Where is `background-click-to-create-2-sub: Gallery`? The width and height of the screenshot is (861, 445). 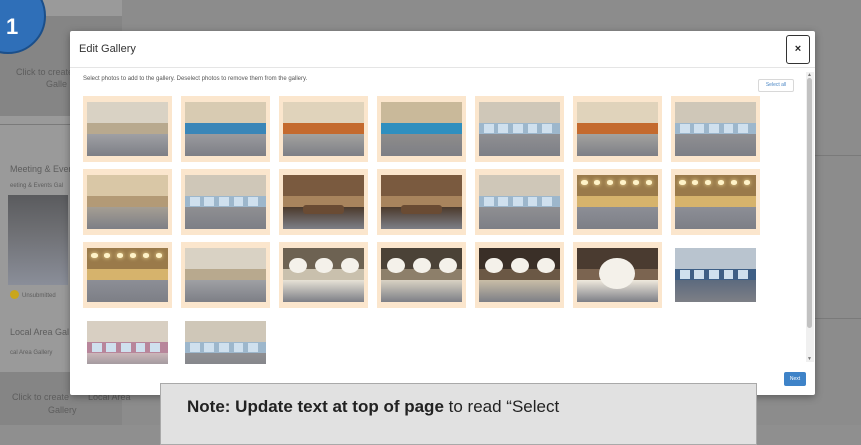 background-click-to-create-2-sub: Gallery is located at coordinates (62, 410).